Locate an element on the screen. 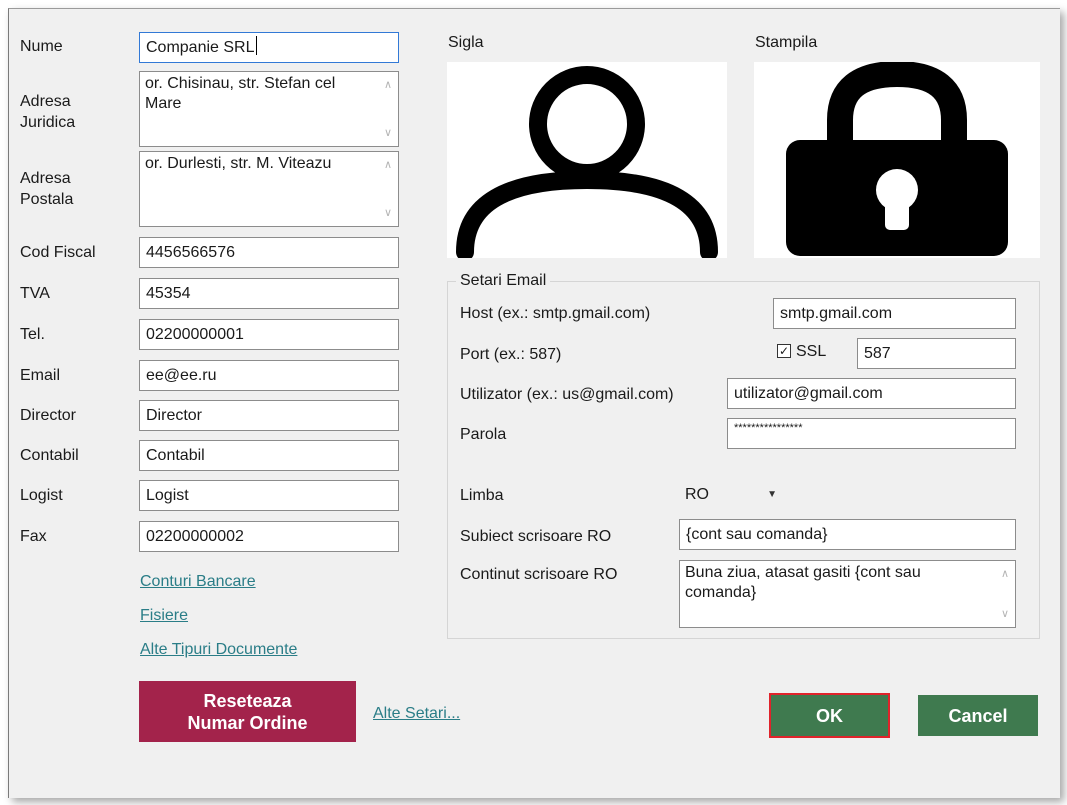 This screenshot has height=805, width=1067. label-cod-fiscal: Cod Fiscal is located at coordinates (58, 252).